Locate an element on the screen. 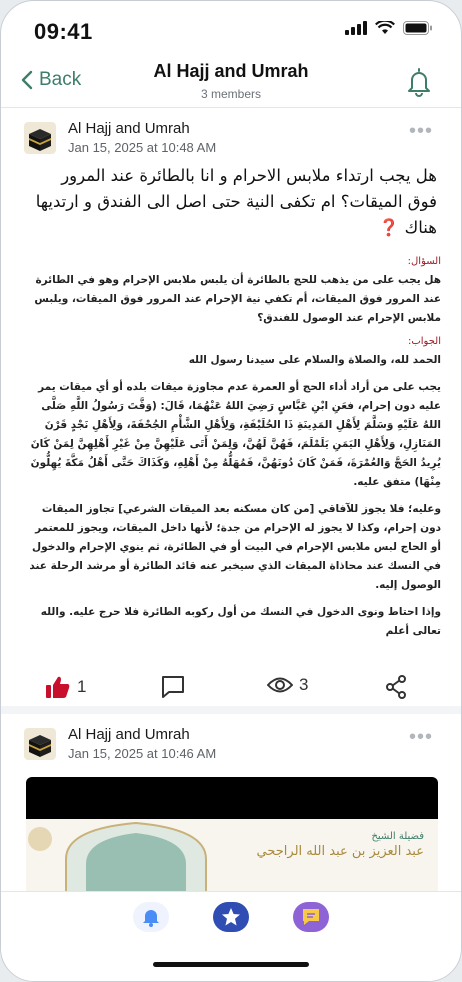 This screenshot has width=462, height=982. like-count: 1 is located at coordinates (82, 686).